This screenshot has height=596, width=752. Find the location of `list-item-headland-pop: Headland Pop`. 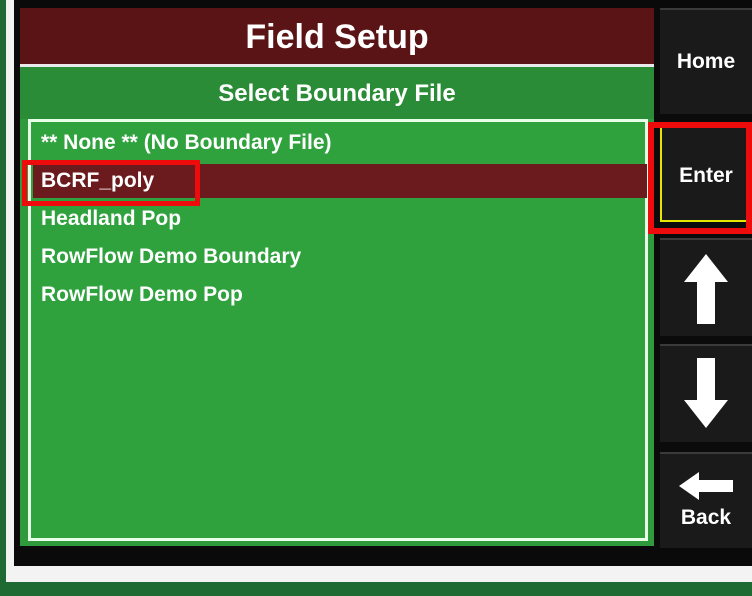

list-item-headland-pop: Headland Pop is located at coordinates (340, 219).